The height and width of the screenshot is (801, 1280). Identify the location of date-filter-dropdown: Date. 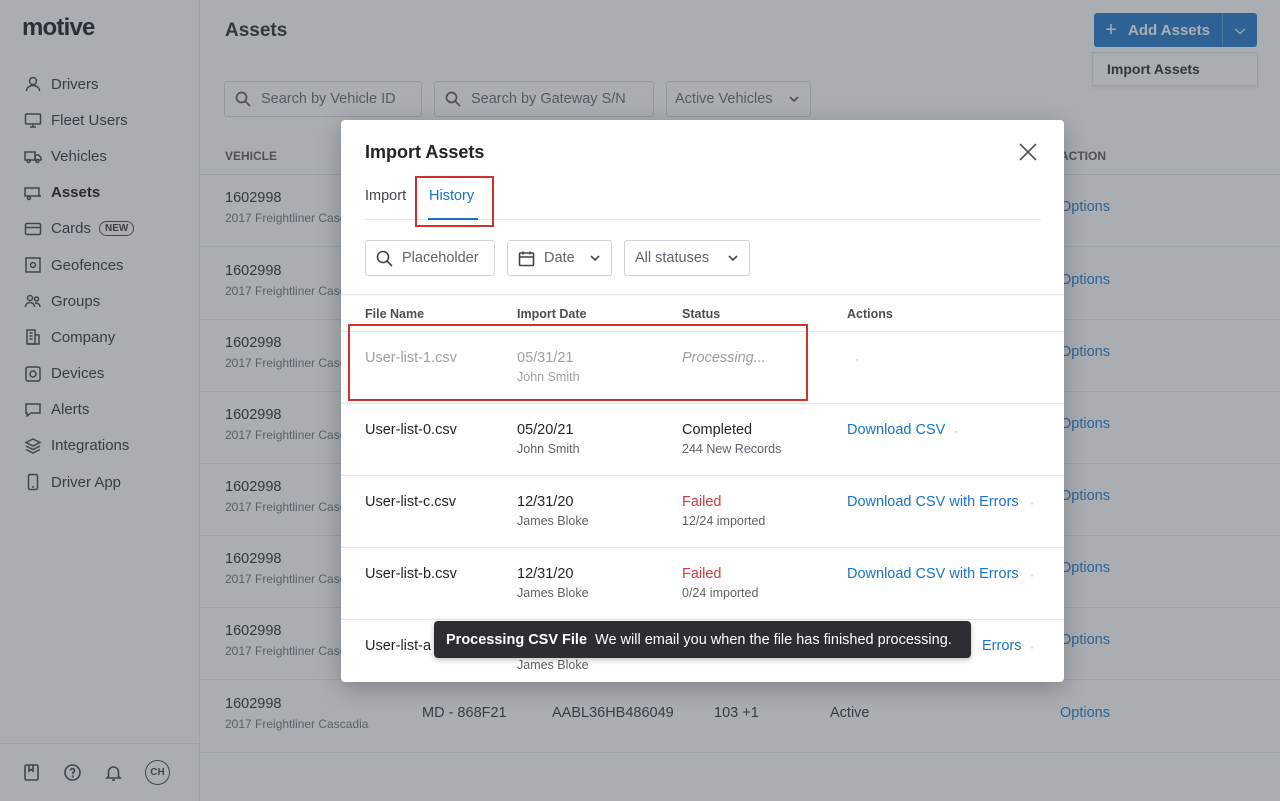
(559, 258).